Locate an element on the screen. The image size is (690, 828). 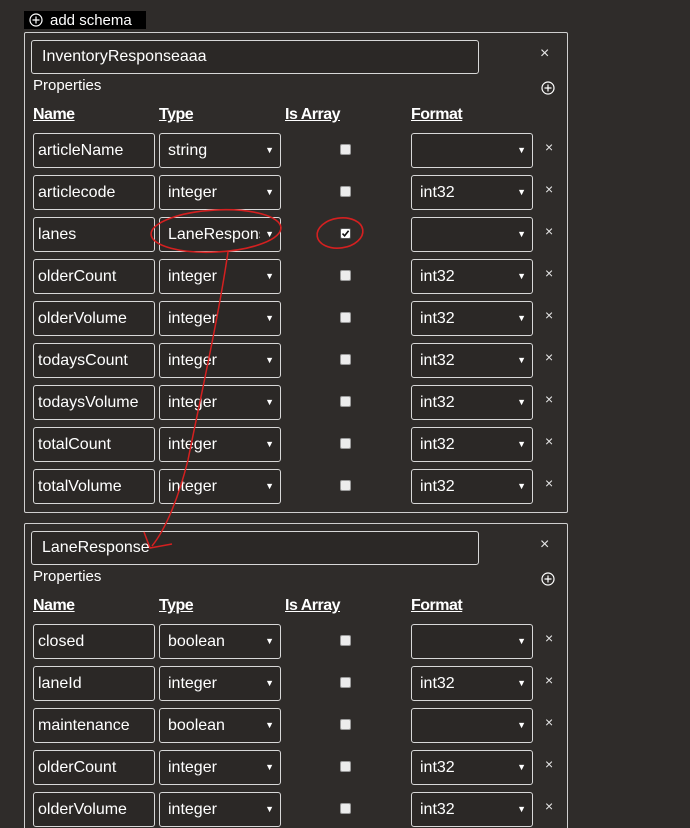
type-select: LaneResponse ▼ is located at coordinates (220, 234).